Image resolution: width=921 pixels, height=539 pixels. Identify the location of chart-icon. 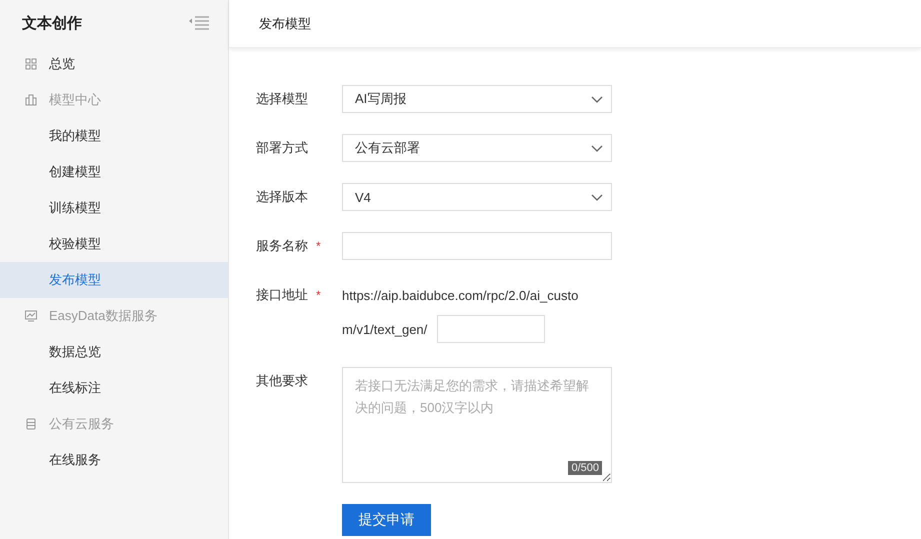
(31, 316).